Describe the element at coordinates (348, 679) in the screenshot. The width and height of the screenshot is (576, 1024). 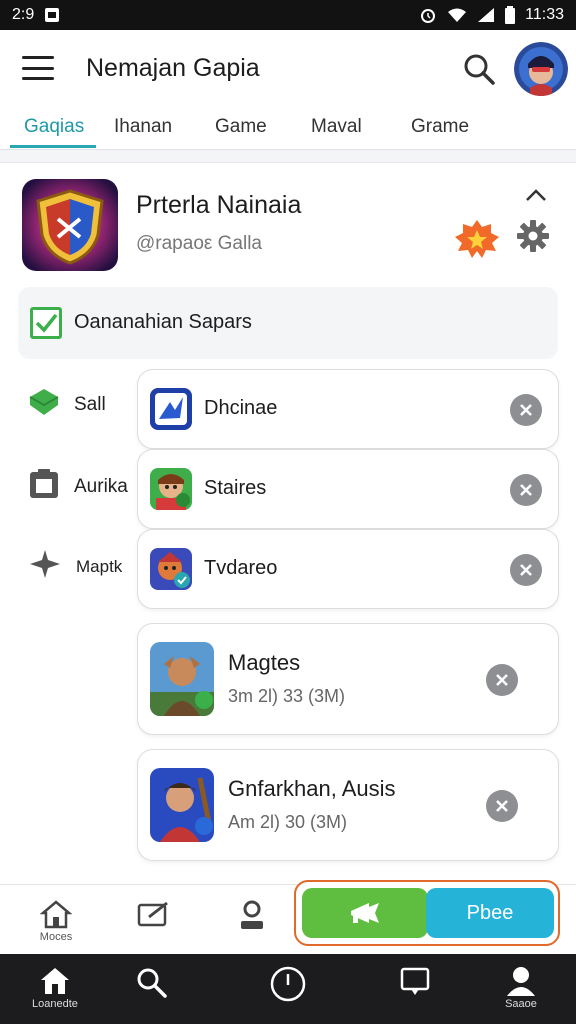
I see `list-item: Magtes 3m 2l) 33 (3M)` at that location.